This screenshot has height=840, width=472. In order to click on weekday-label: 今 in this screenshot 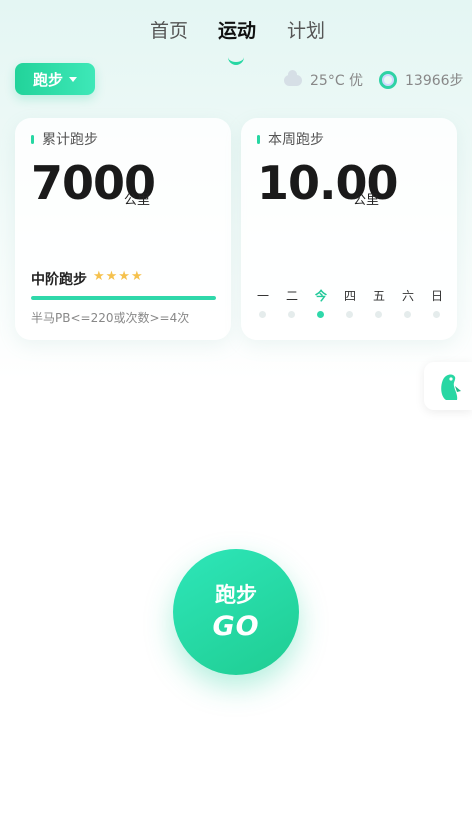, I will do `click(320, 296)`.